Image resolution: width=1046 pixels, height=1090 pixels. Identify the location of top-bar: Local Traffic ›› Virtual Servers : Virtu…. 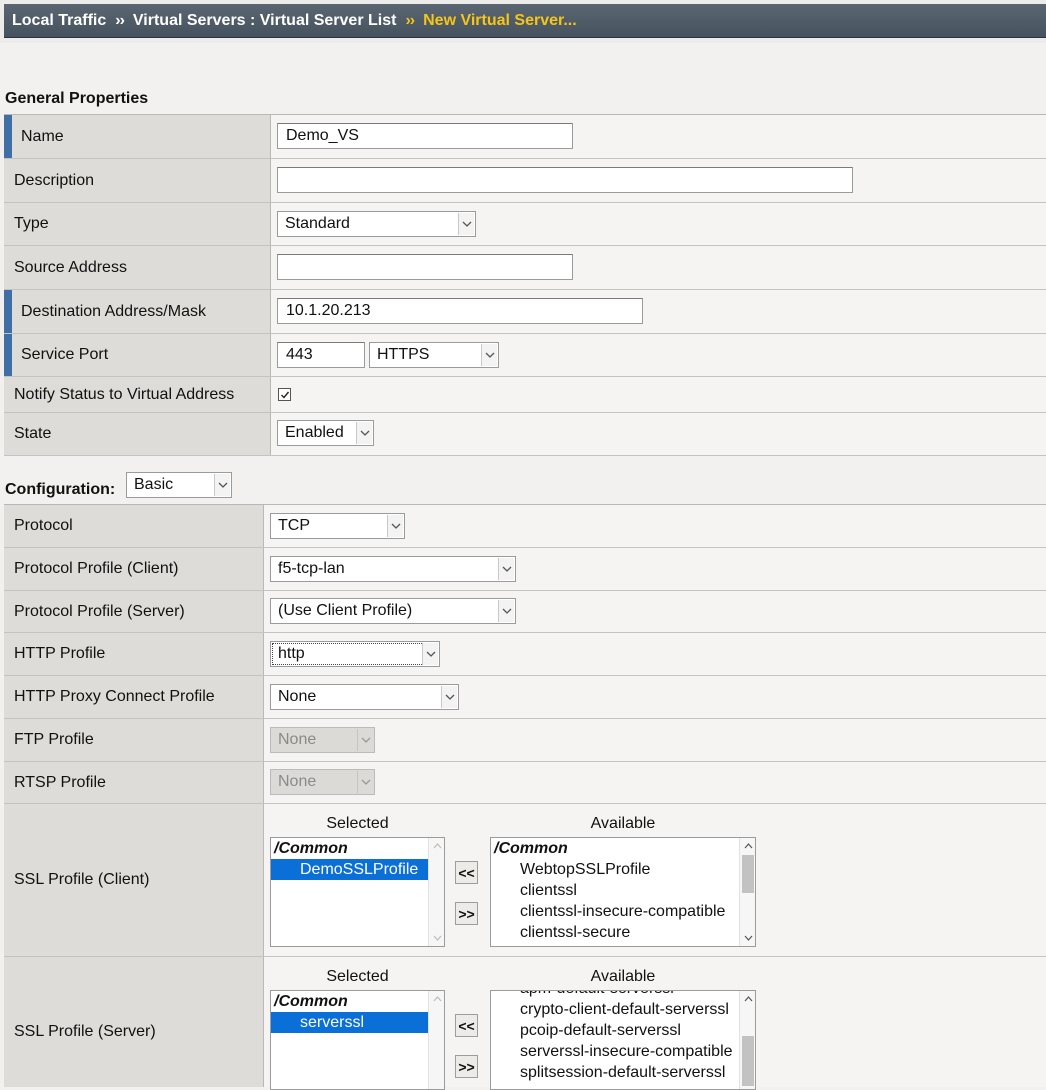
(523, 21).